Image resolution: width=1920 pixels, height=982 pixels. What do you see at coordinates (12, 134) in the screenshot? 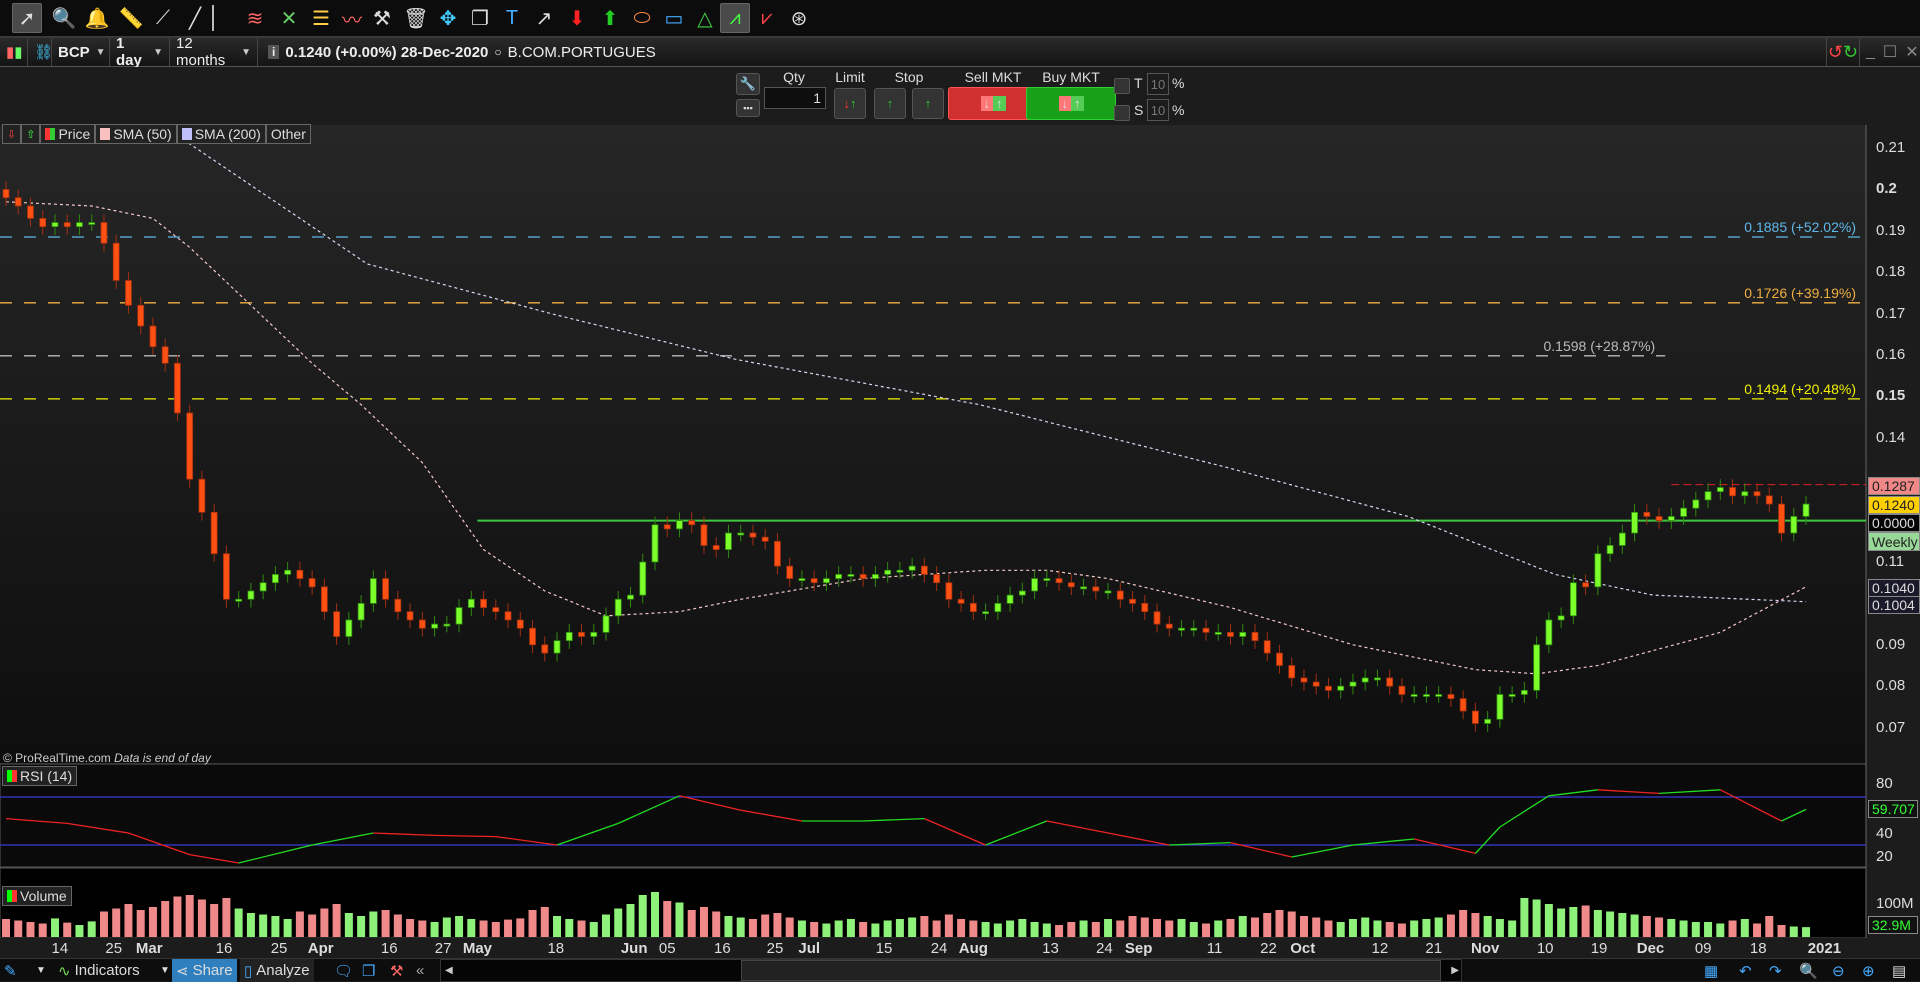
I see `legend-down-icon: ⇩` at bounding box center [12, 134].